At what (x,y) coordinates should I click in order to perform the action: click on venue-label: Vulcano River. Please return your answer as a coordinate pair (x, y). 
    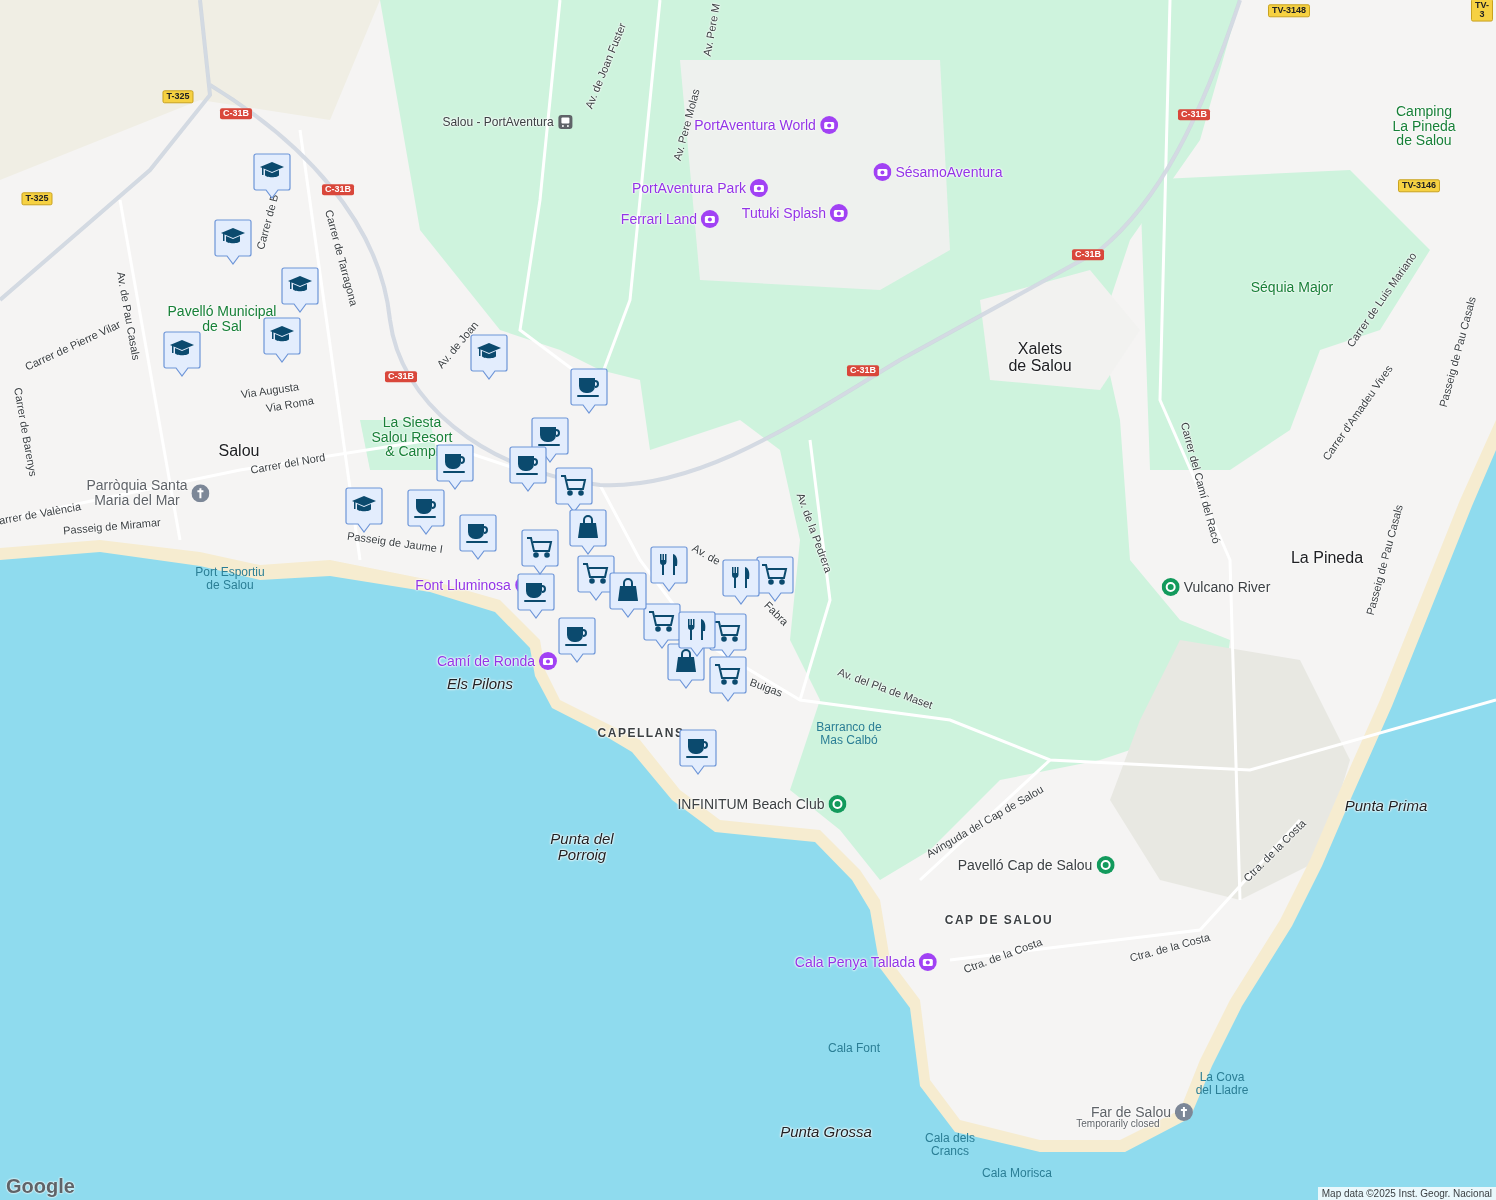
    Looking at the image, I should click on (1227, 587).